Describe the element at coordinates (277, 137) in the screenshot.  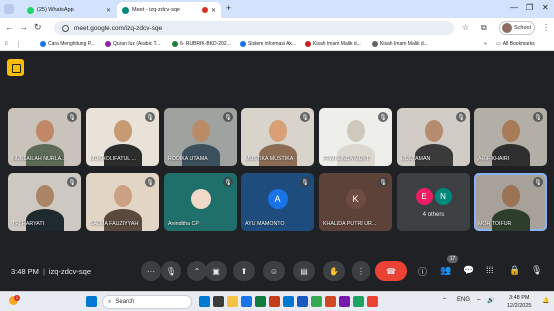
I see `participant-tile: 🎙 MUSTIKA MUSTIKA` at that location.